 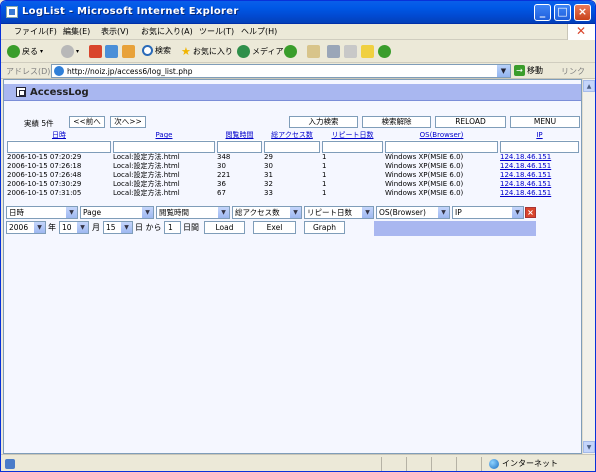 What do you see at coordinates (111, 227) in the screenshot?
I see `day-value: 15` at bounding box center [111, 227].